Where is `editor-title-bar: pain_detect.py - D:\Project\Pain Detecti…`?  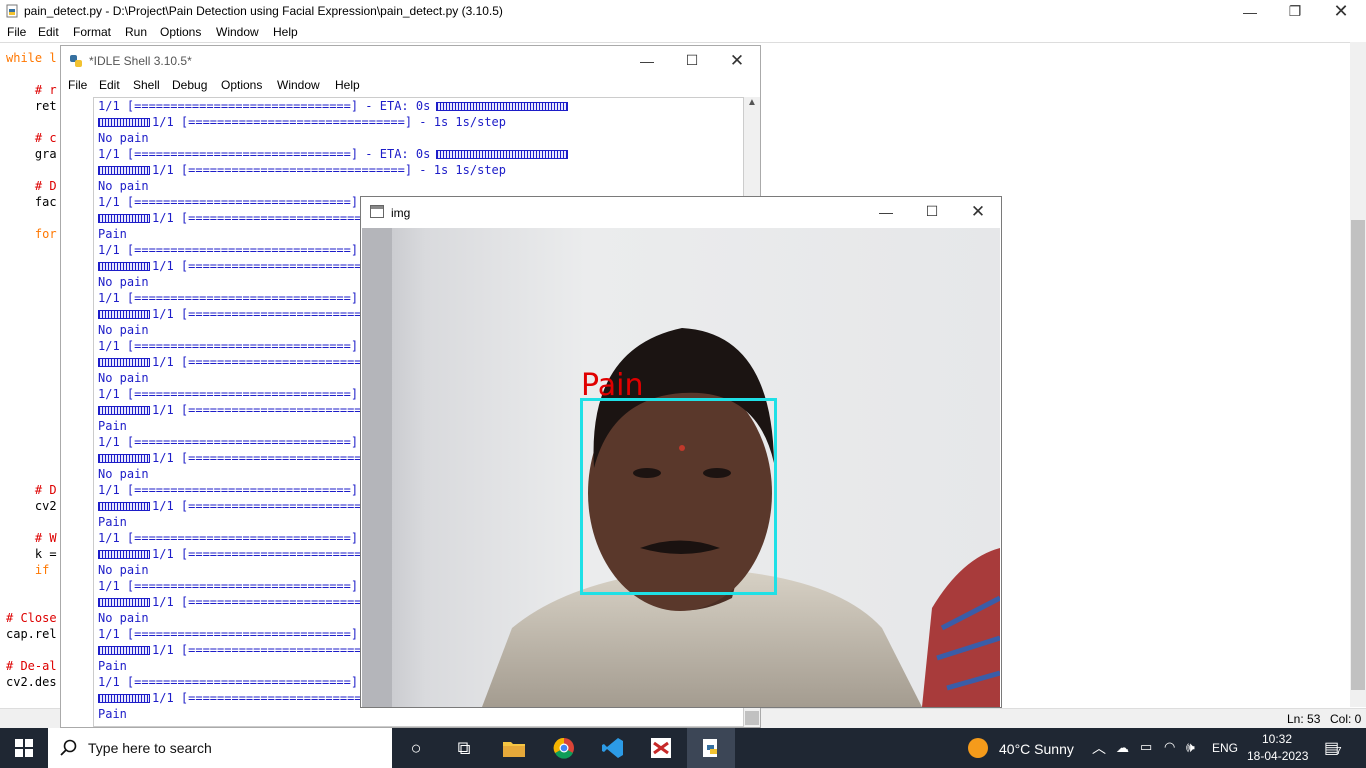 editor-title-bar: pain_detect.py - D:\Project\Pain Detecti… is located at coordinates (683, 11).